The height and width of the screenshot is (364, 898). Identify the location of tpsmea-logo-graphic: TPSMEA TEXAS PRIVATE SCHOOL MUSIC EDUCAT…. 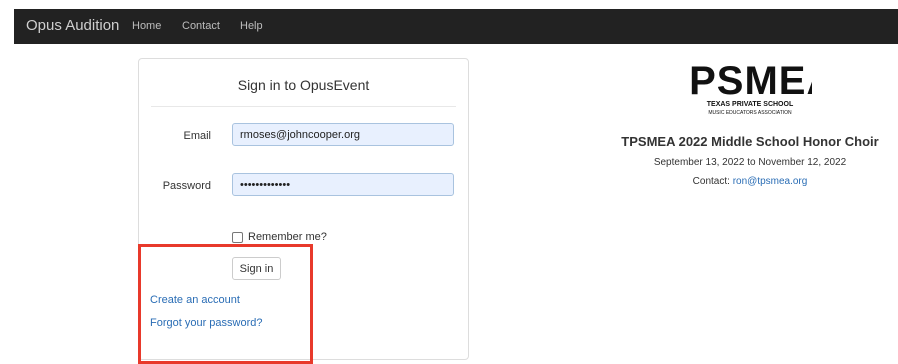
(750, 87).